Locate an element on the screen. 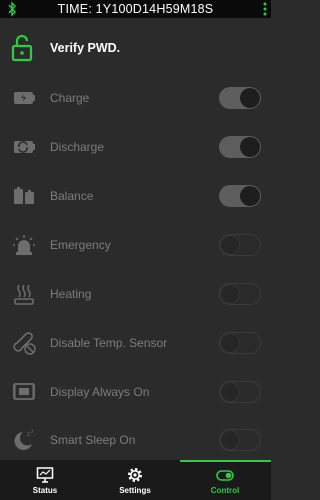 This screenshot has width=320, height=500. verify-password-row: Verify PWD. is located at coordinates (135, 49).